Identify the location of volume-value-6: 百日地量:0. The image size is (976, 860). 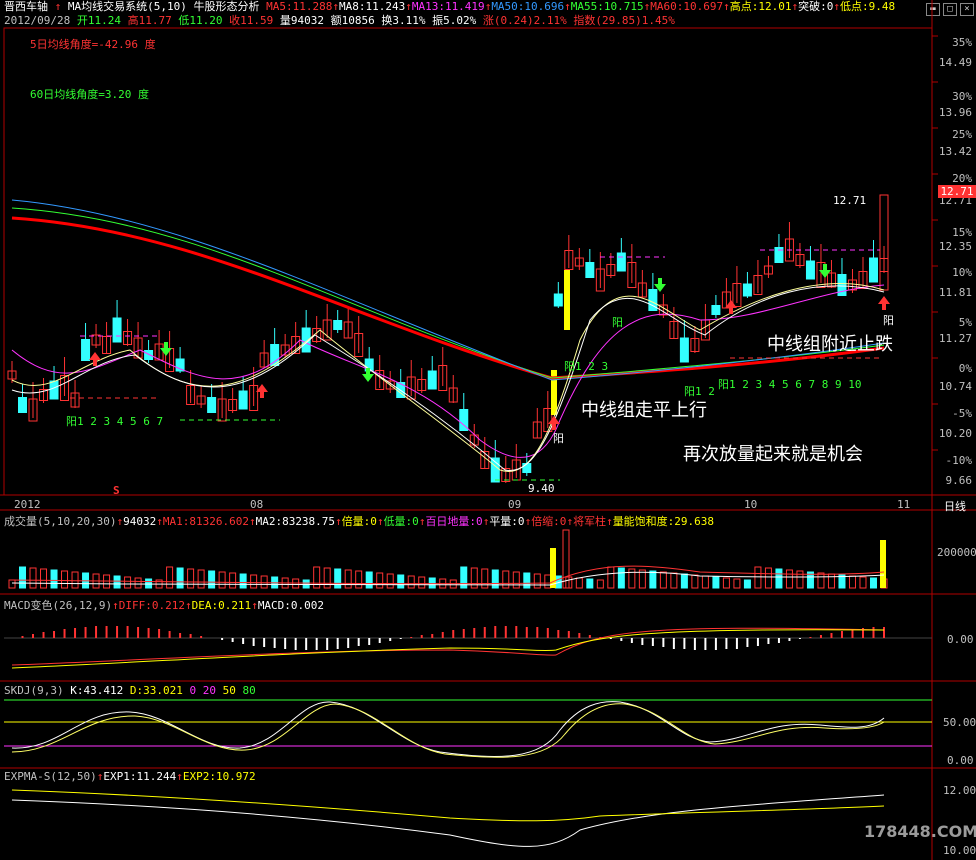
(454, 521).